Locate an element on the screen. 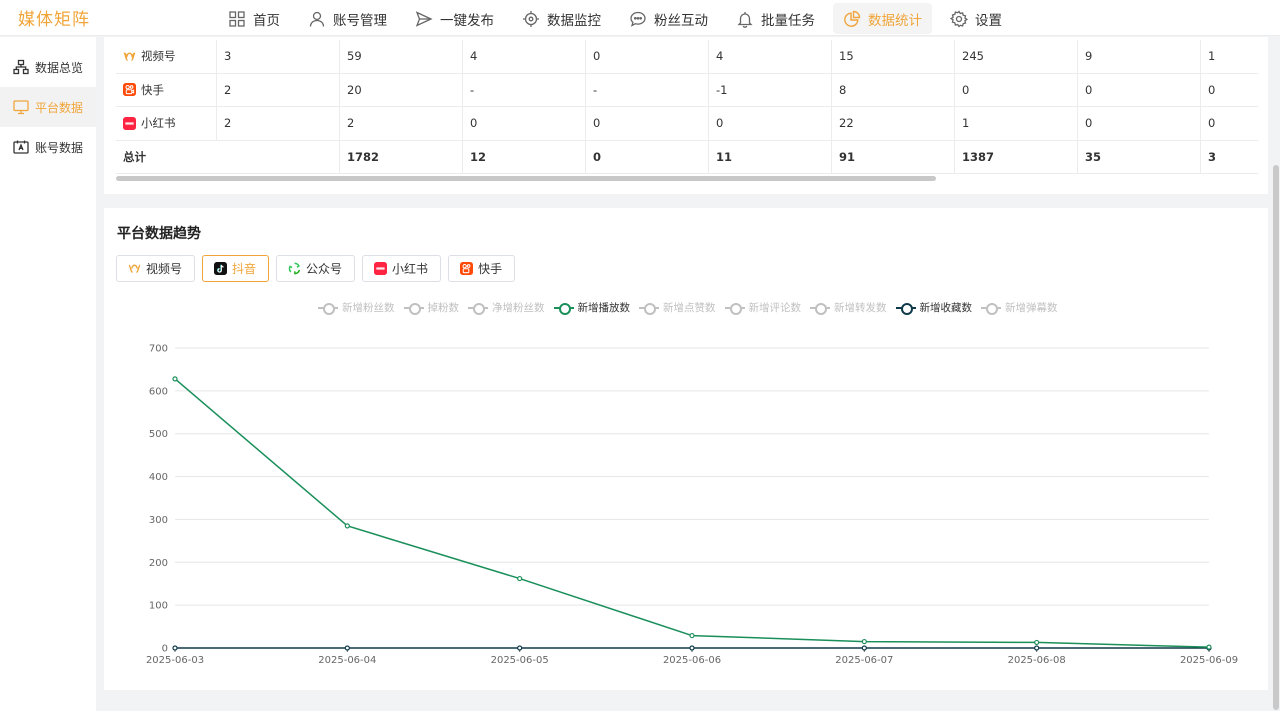  nav-label: 首页 is located at coordinates (266, 20).